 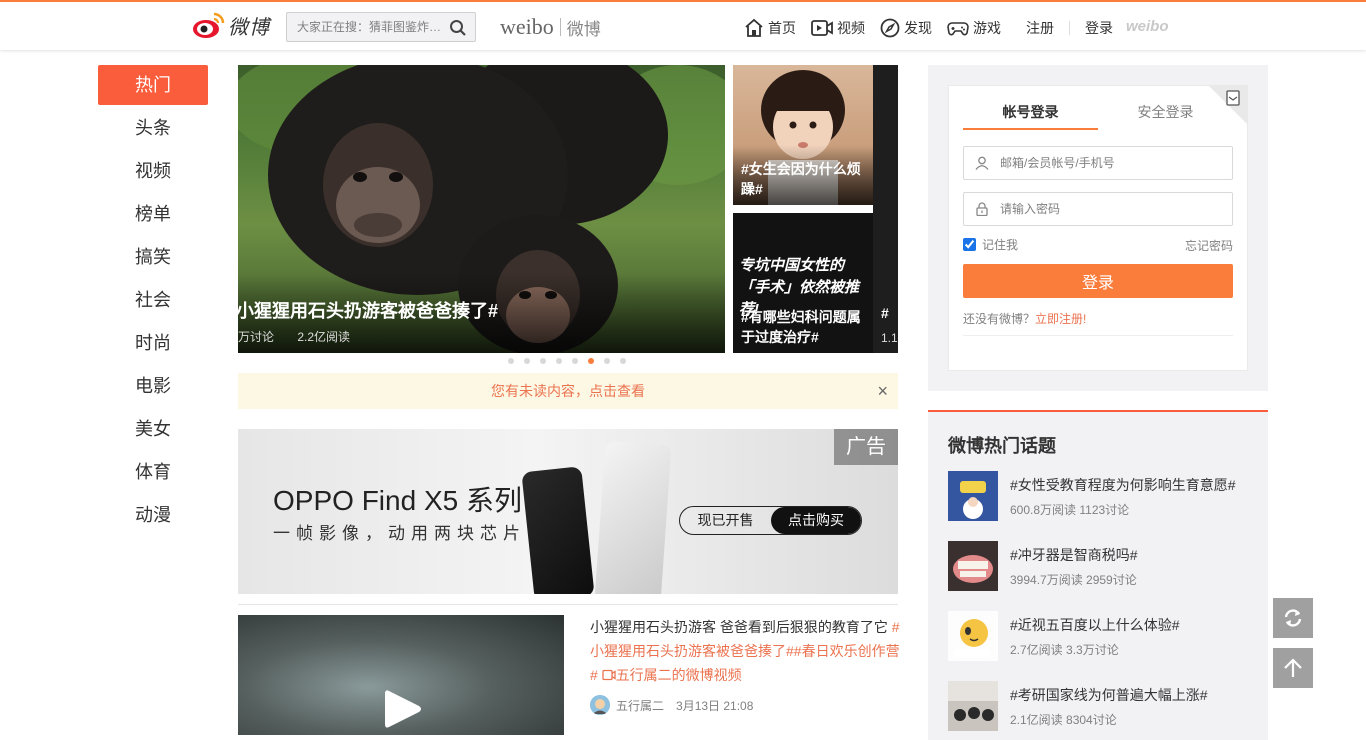 I want to click on main-nav: 首页 视频 发现 游戏 注册 登录, so click(x=928, y=28).